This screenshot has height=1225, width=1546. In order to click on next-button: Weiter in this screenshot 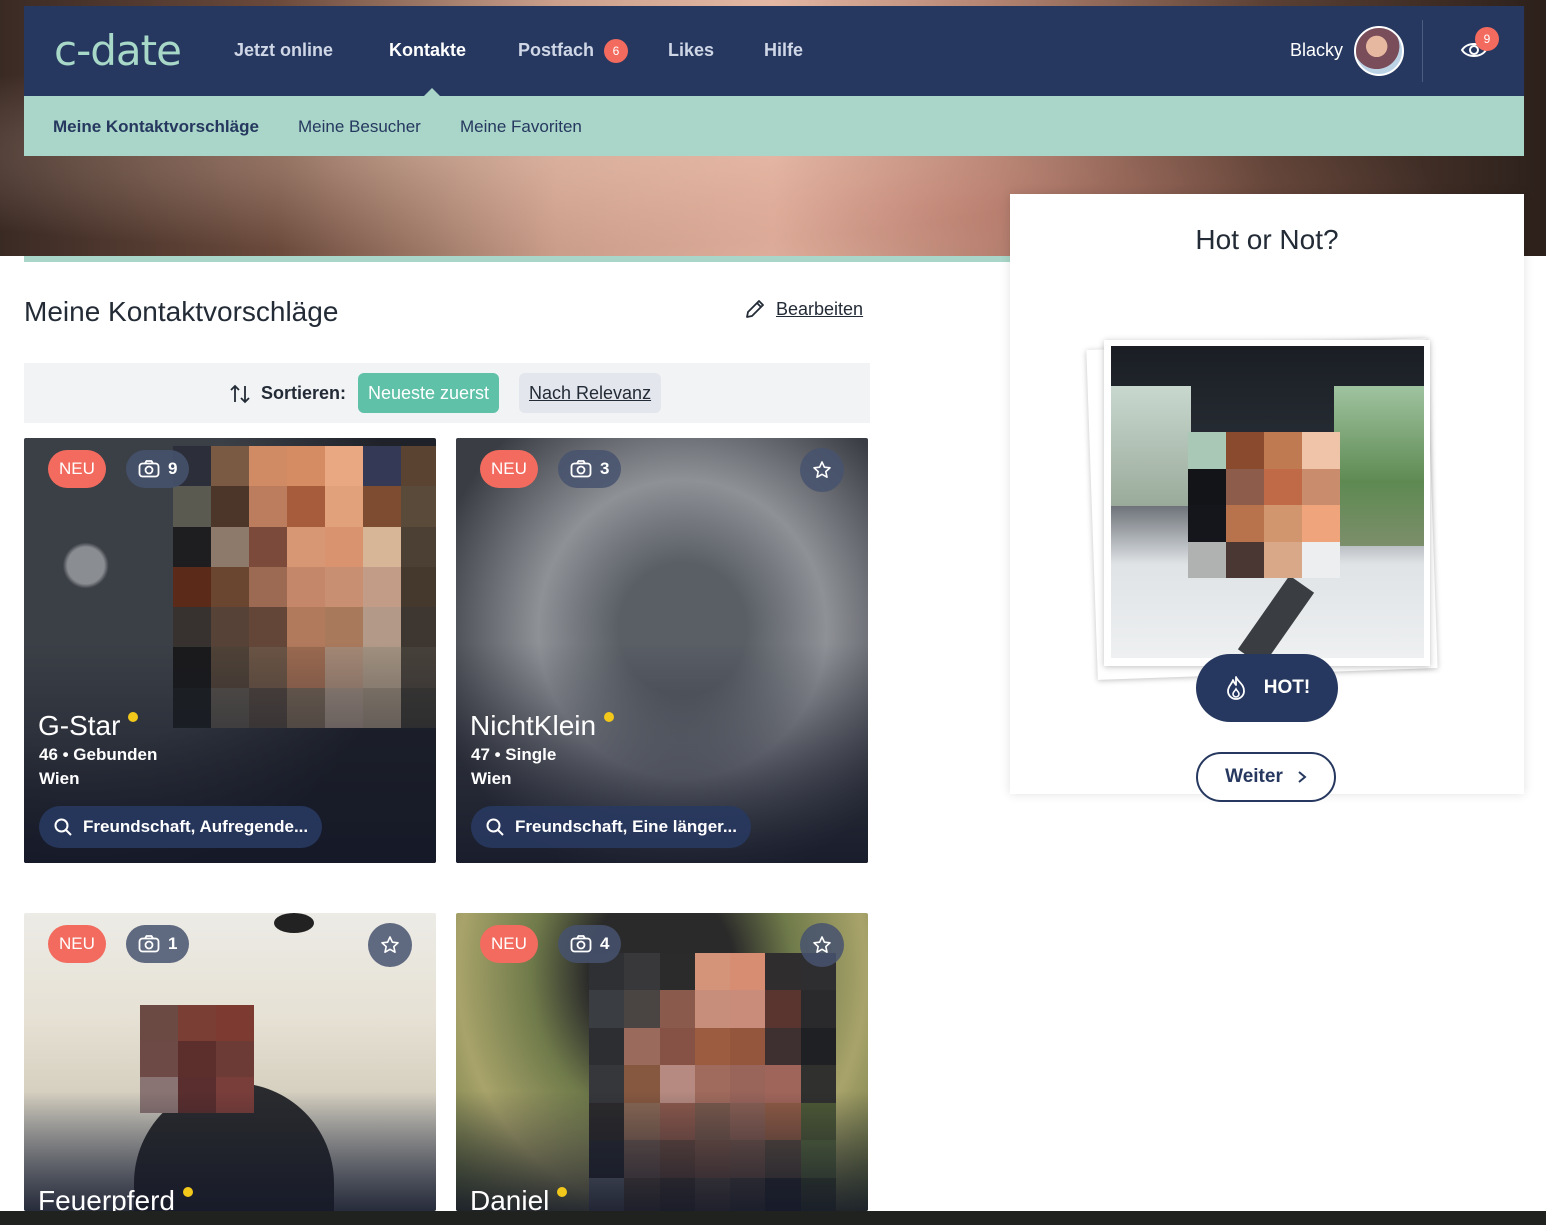, I will do `click(1266, 777)`.